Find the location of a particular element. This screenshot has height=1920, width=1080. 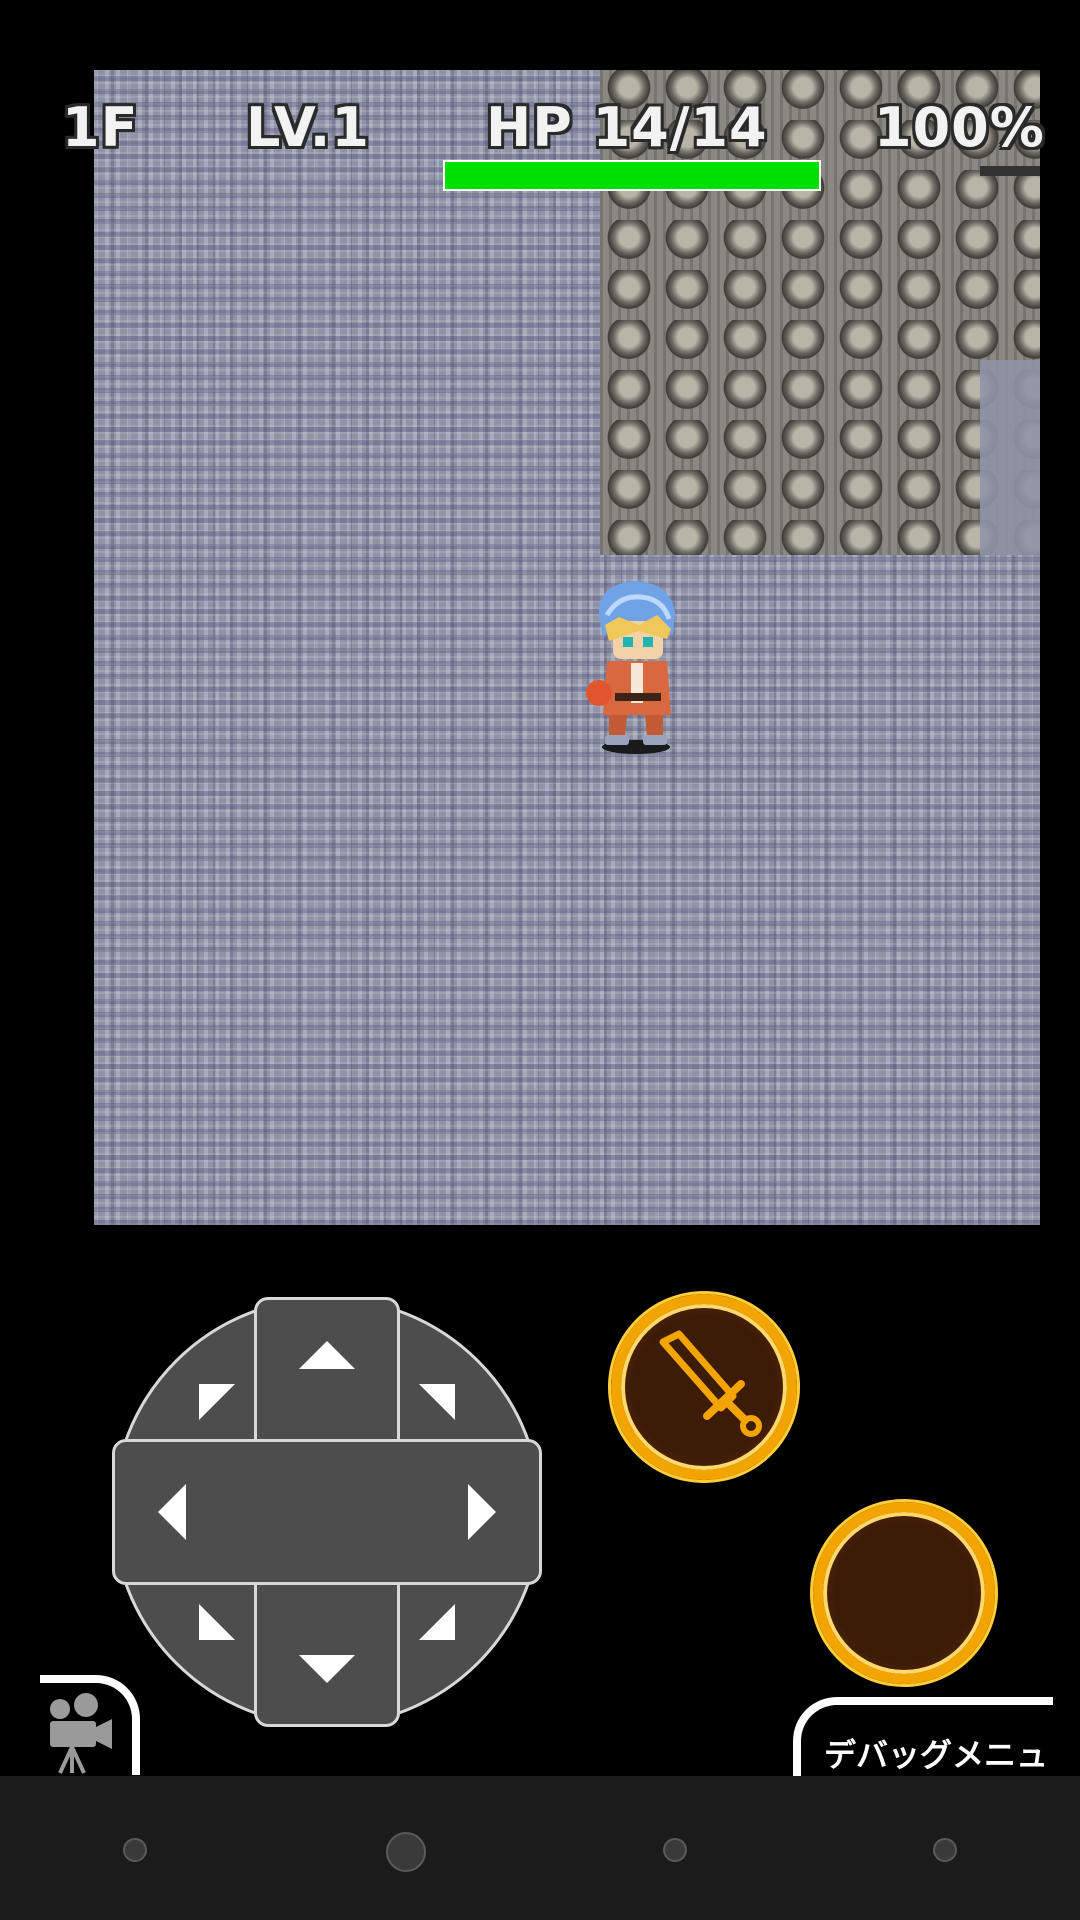

map-corner-marker is located at coordinates (1010, 171).